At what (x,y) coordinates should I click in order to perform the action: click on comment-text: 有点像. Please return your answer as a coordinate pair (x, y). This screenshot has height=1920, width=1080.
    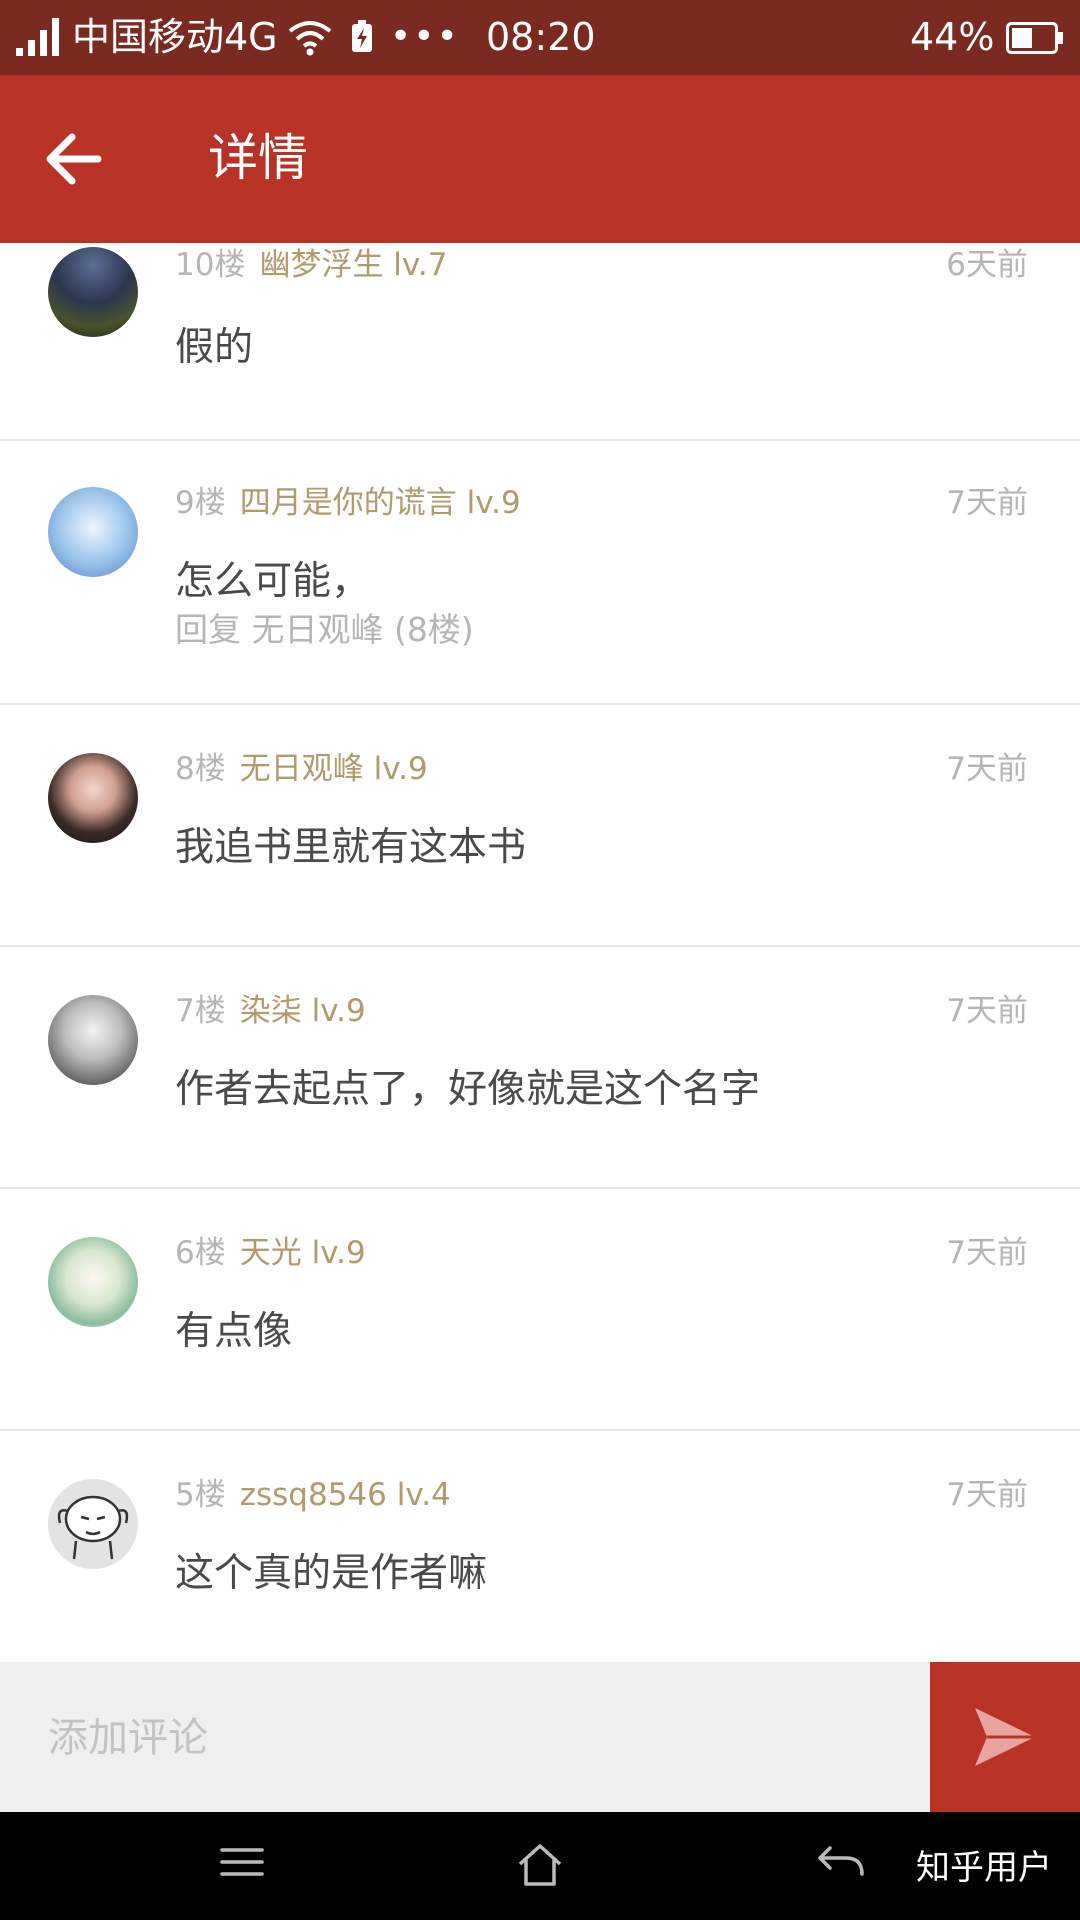
    Looking at the image, I should click on (234, 1331).